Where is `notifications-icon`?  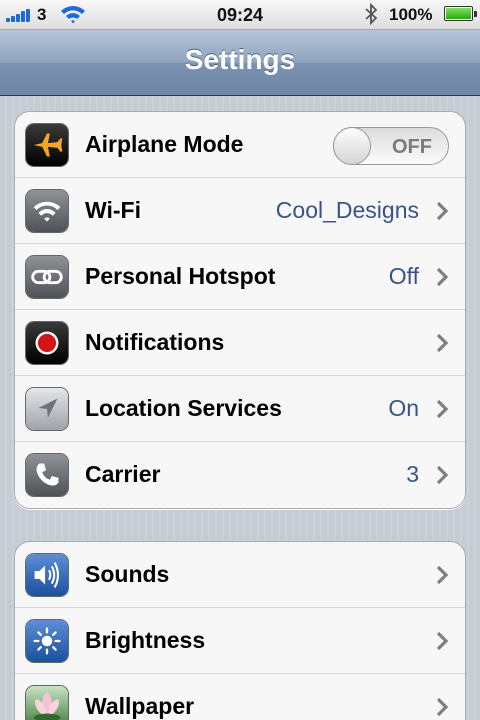
notifications-icon is located at coordinates (47, 343).